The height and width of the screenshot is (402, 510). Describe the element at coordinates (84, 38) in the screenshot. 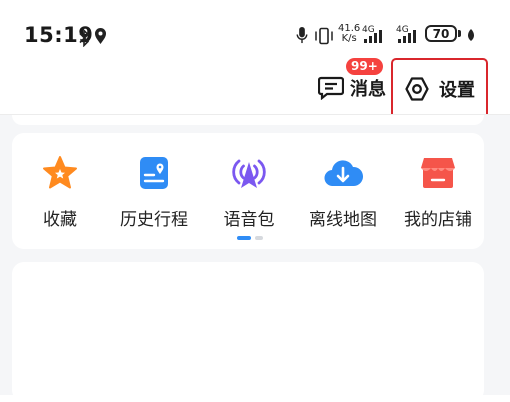

I see `bluetooth-icon` at that location.